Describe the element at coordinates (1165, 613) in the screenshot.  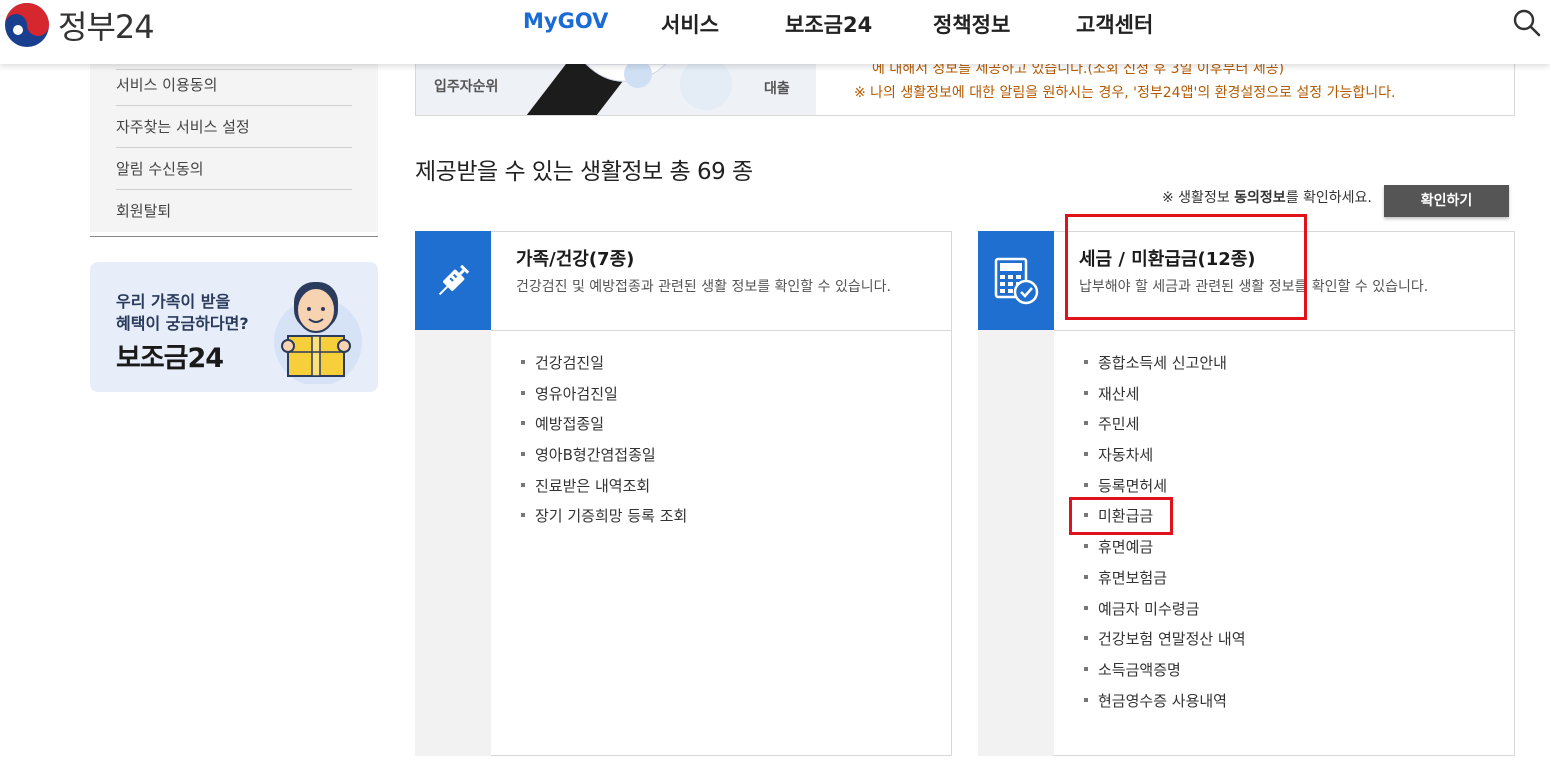
I see `list-item: 예금자 미수령금` at that location.